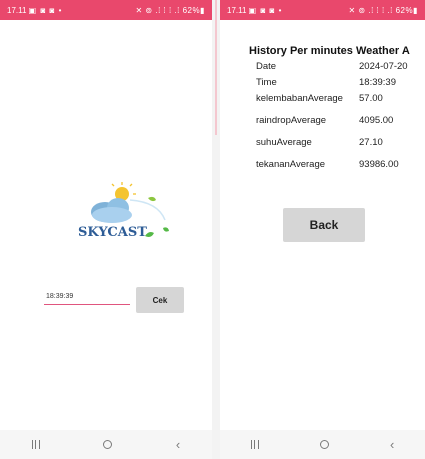 The height and width of the screenshot is (459, 425). I want to click on wind-icon, so click(147, 210).